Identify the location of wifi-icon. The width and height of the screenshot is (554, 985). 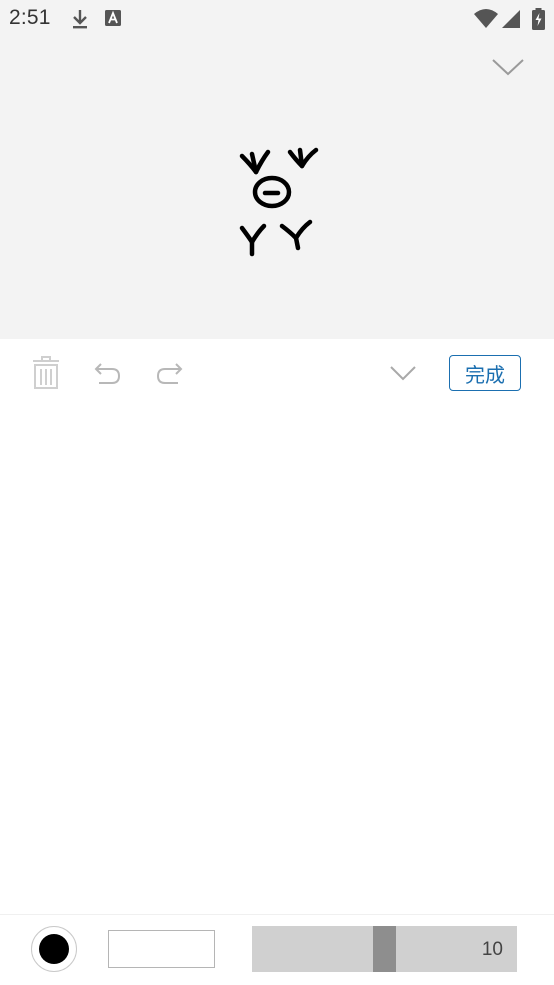
(486, 21).